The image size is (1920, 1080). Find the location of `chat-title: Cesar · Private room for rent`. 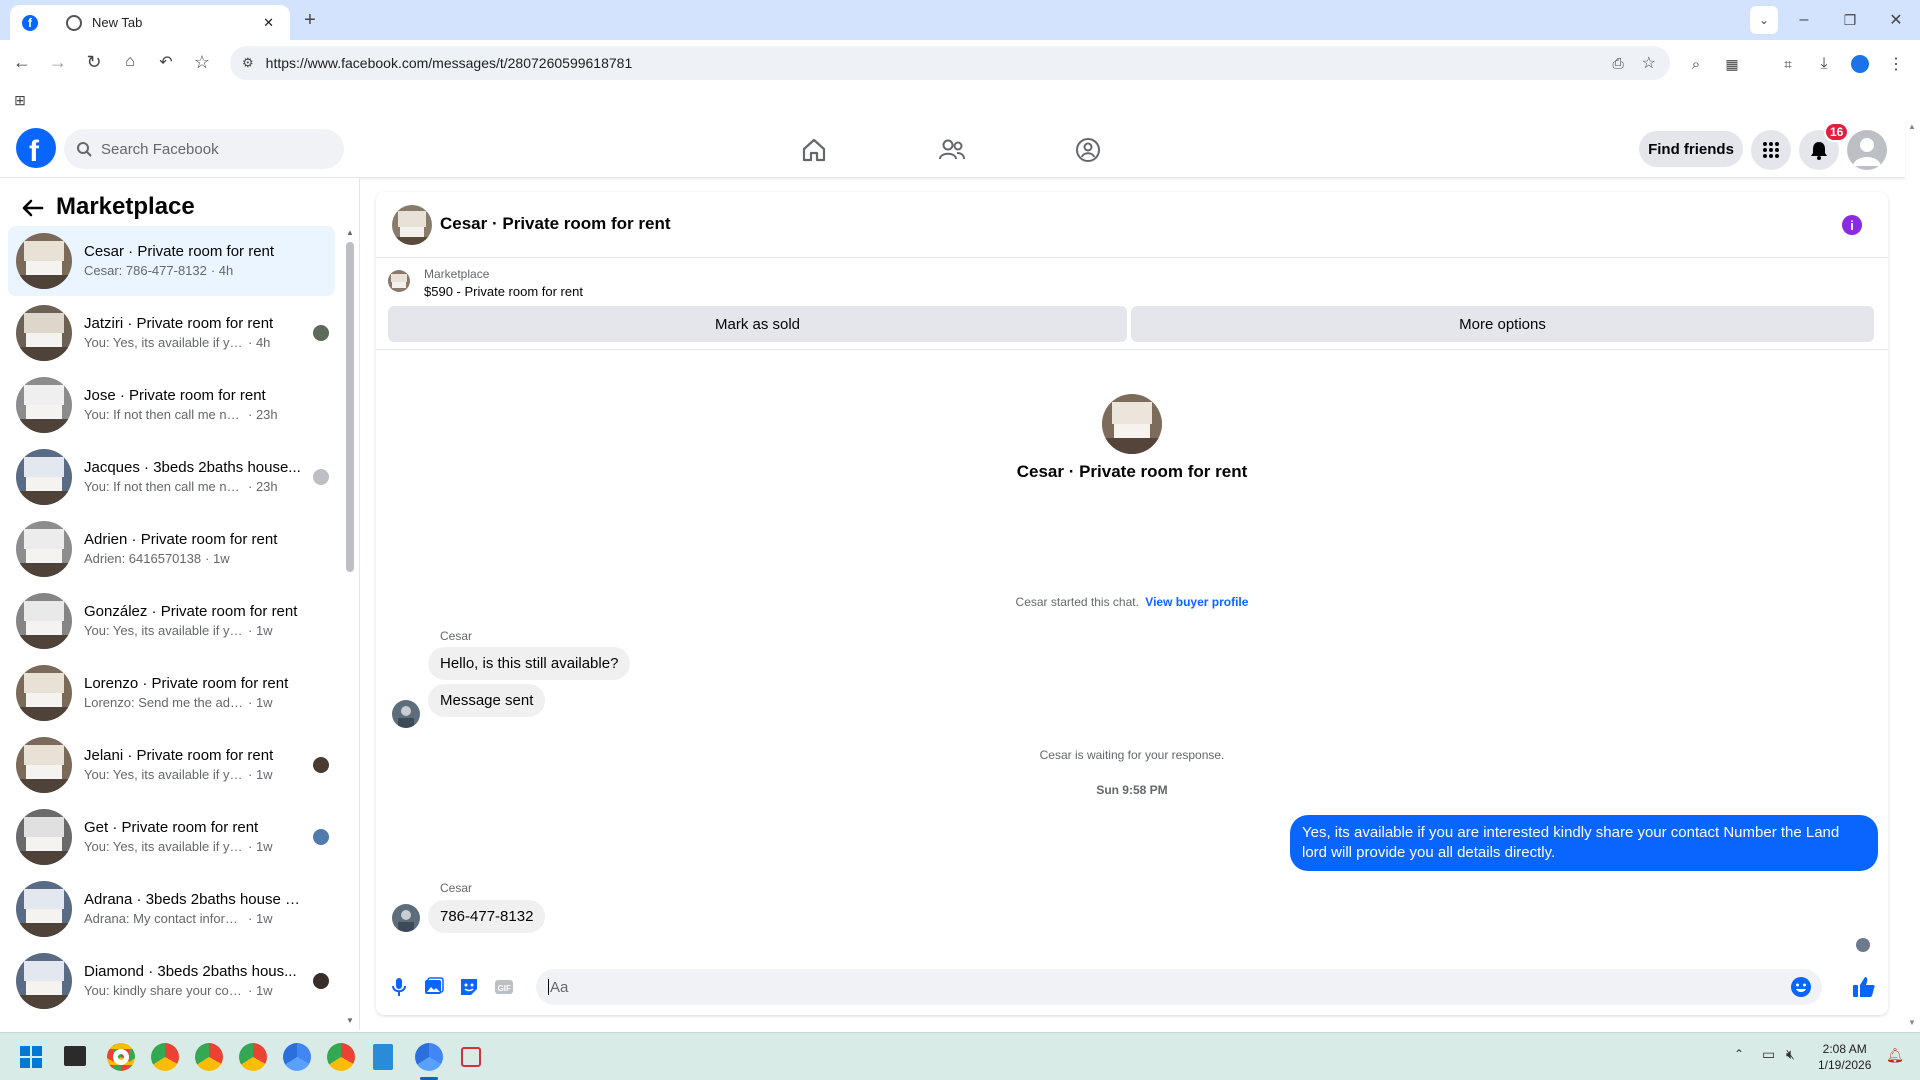

chat-title: Cesar · Private room for rent is located at coordinates (555, 224).